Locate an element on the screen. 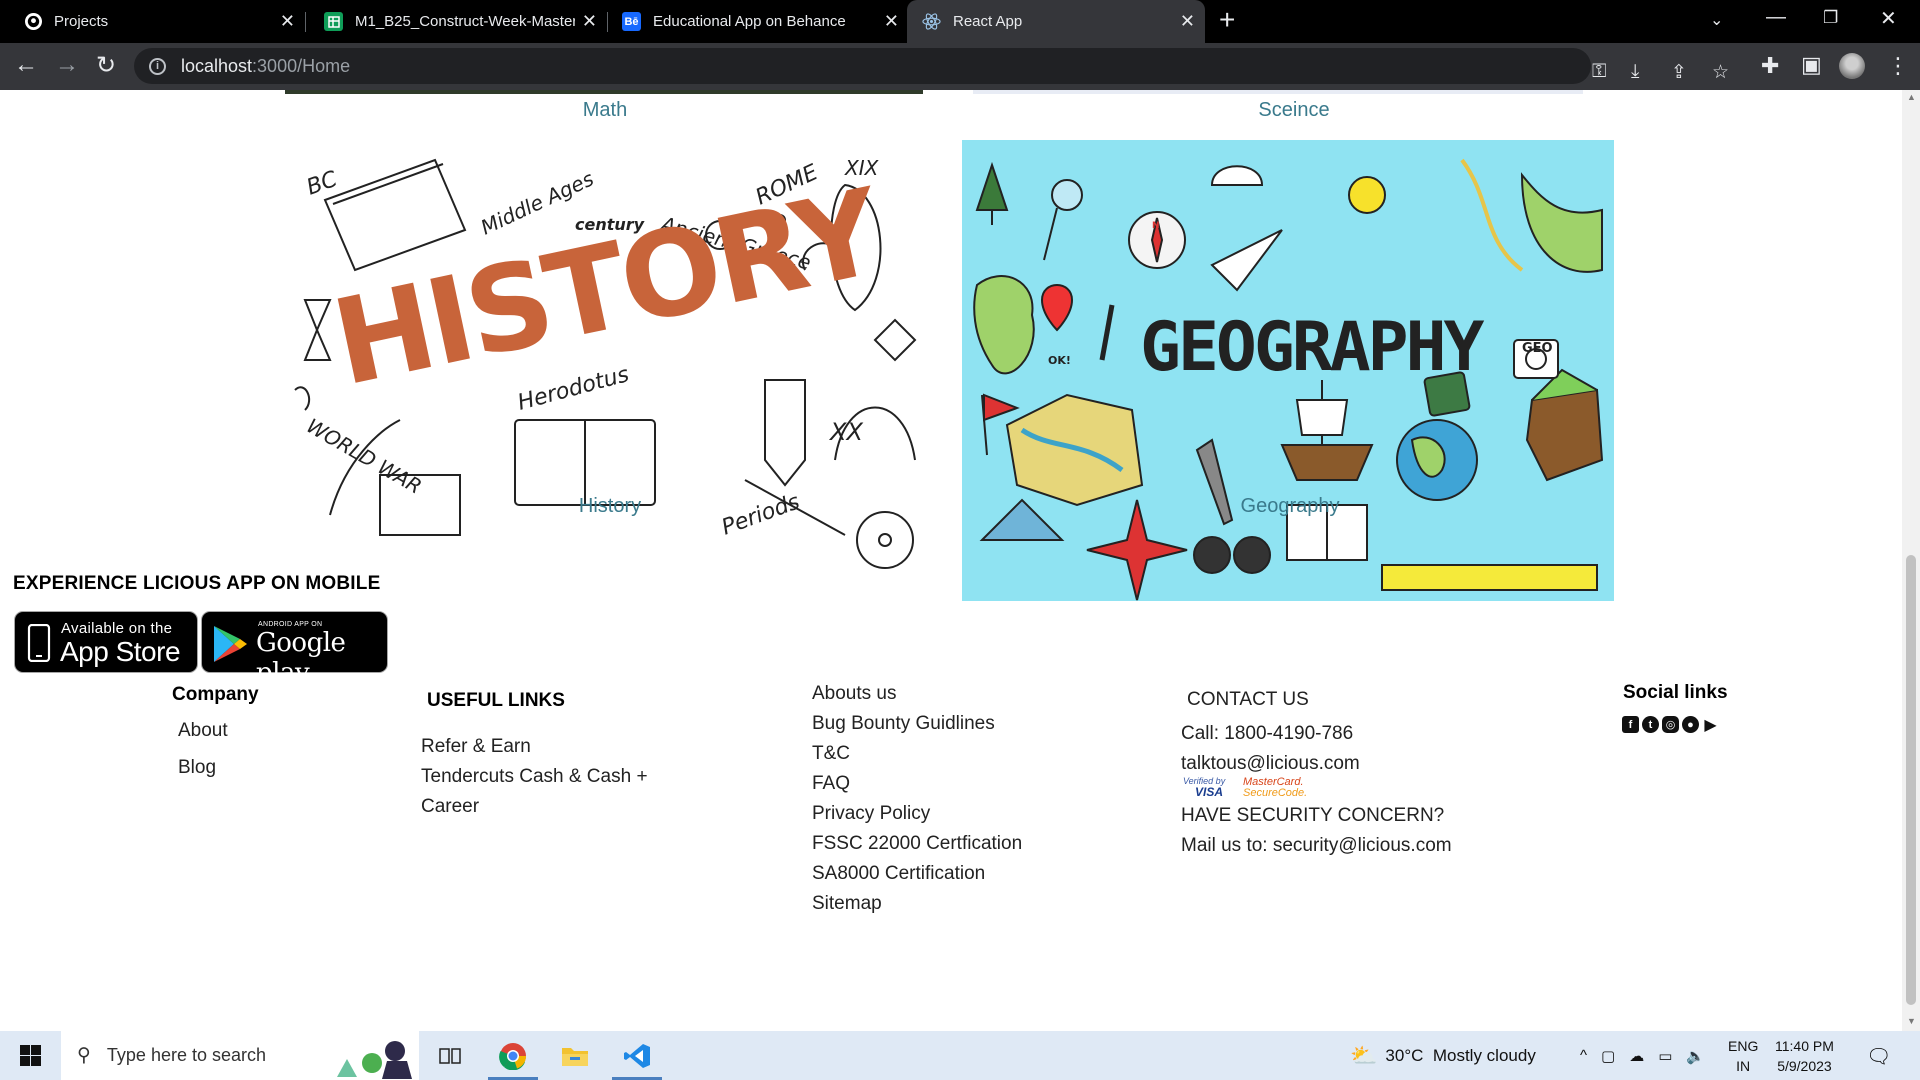  footer-social-column: Social links is located at coordinates (1675, 693).